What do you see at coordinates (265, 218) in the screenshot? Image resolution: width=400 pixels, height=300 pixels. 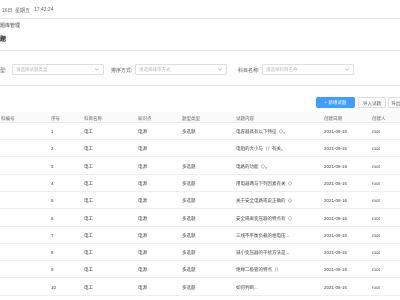 I see `cell-content: 安全隔离变压器的特点有（）` at bounding box center [265, 218].